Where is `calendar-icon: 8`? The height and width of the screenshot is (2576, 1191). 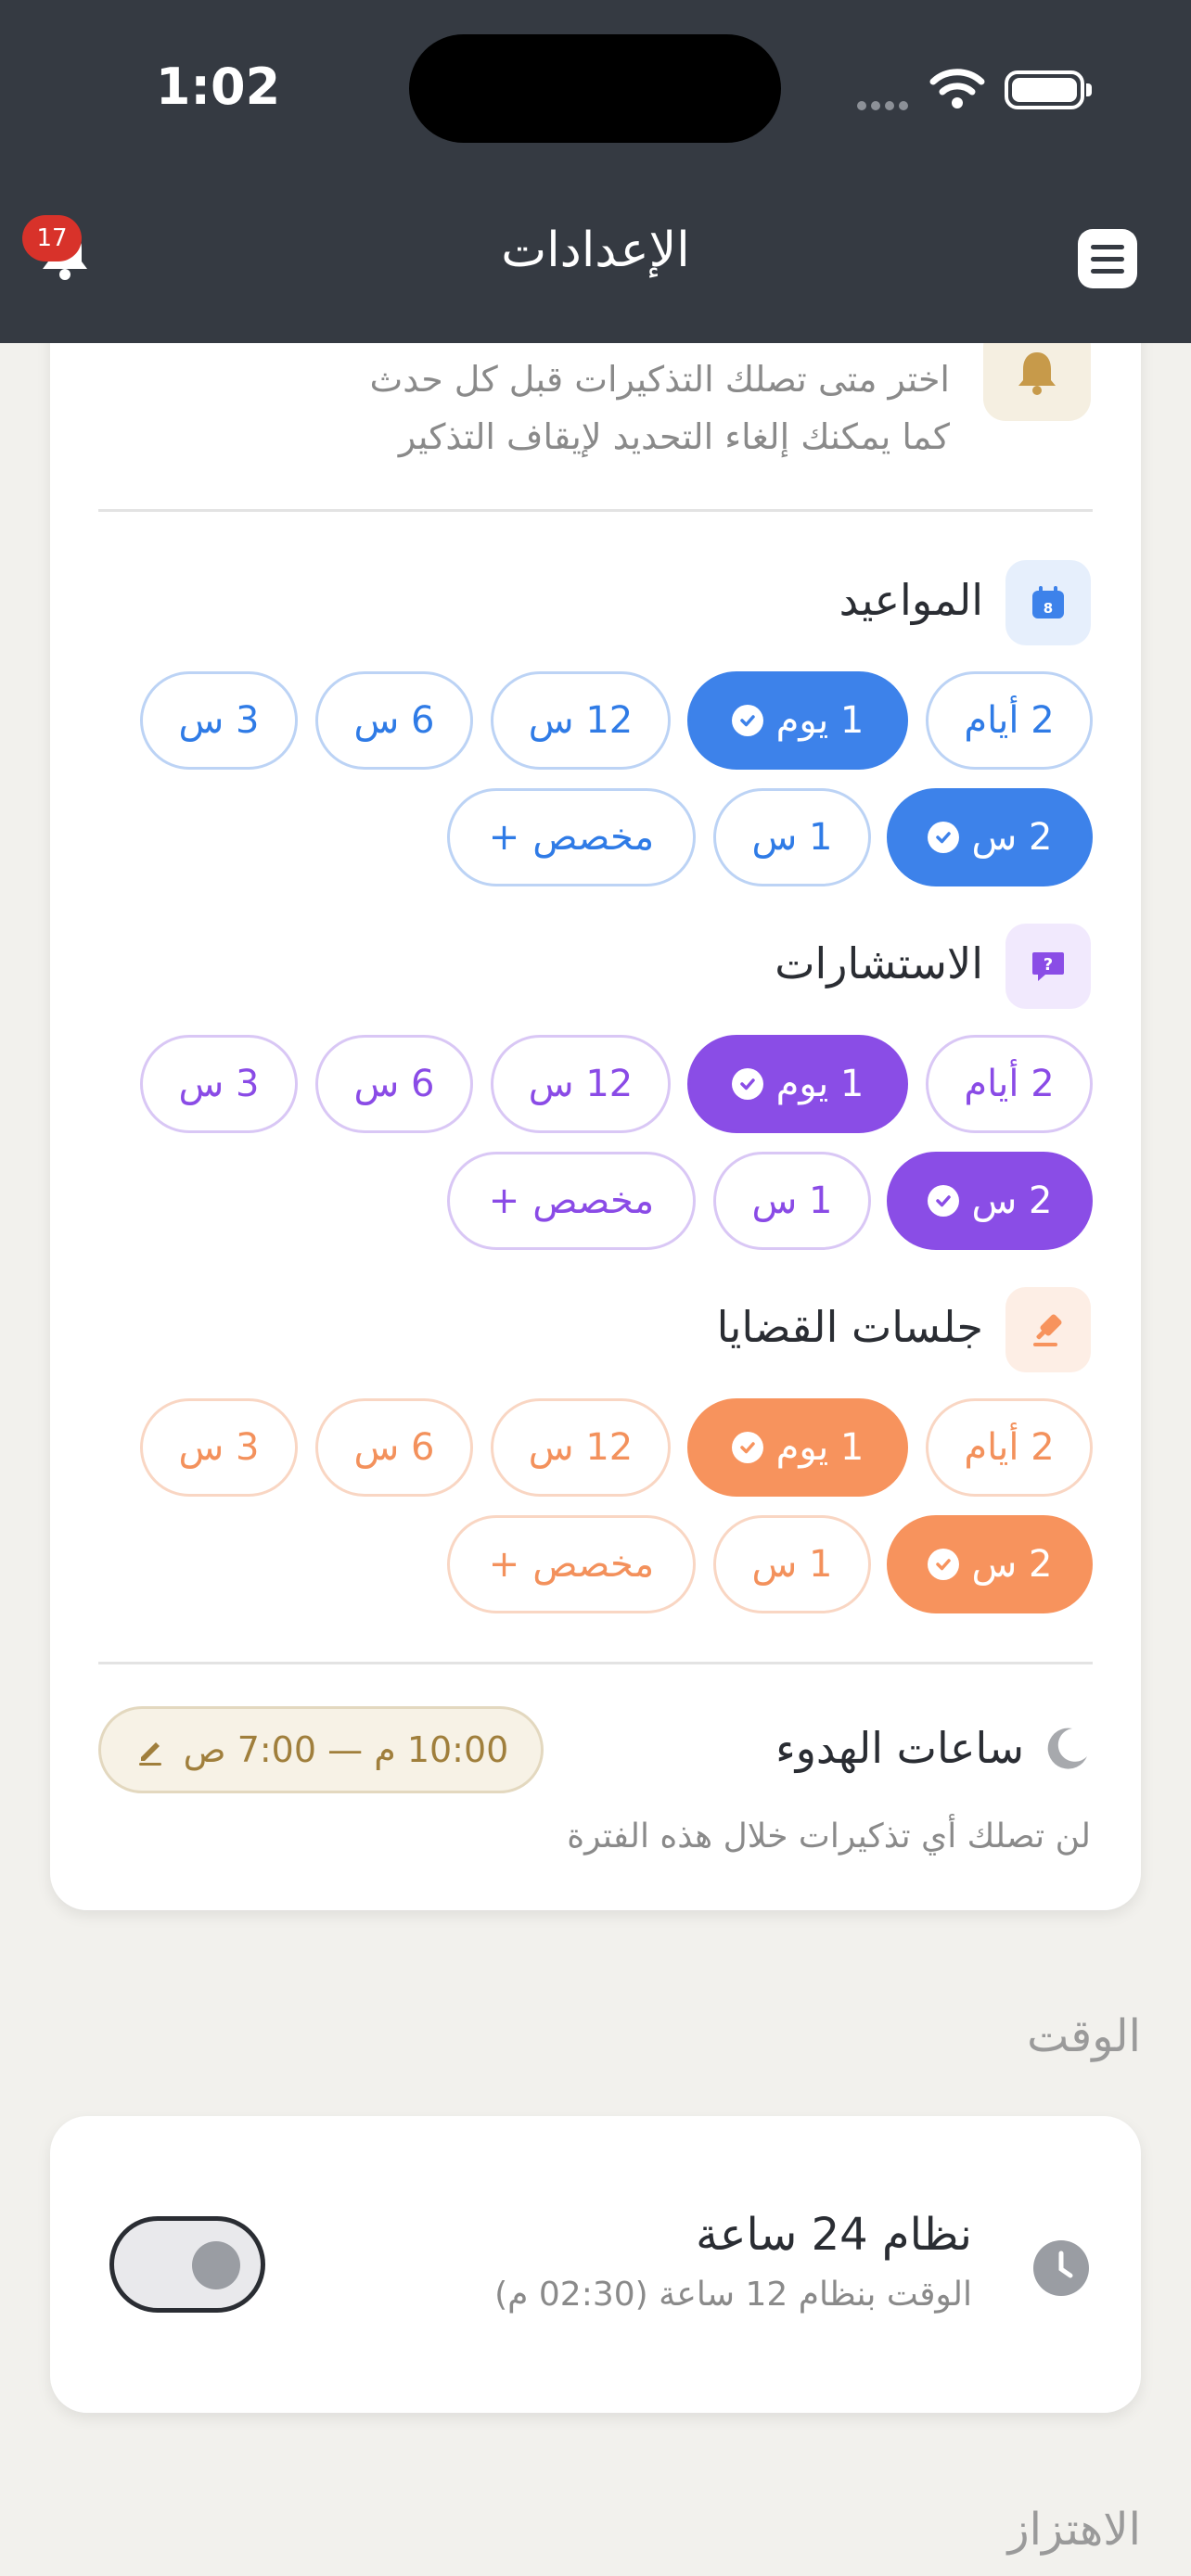
calendar-icon: 8 is located at coordinates (1048, 602).